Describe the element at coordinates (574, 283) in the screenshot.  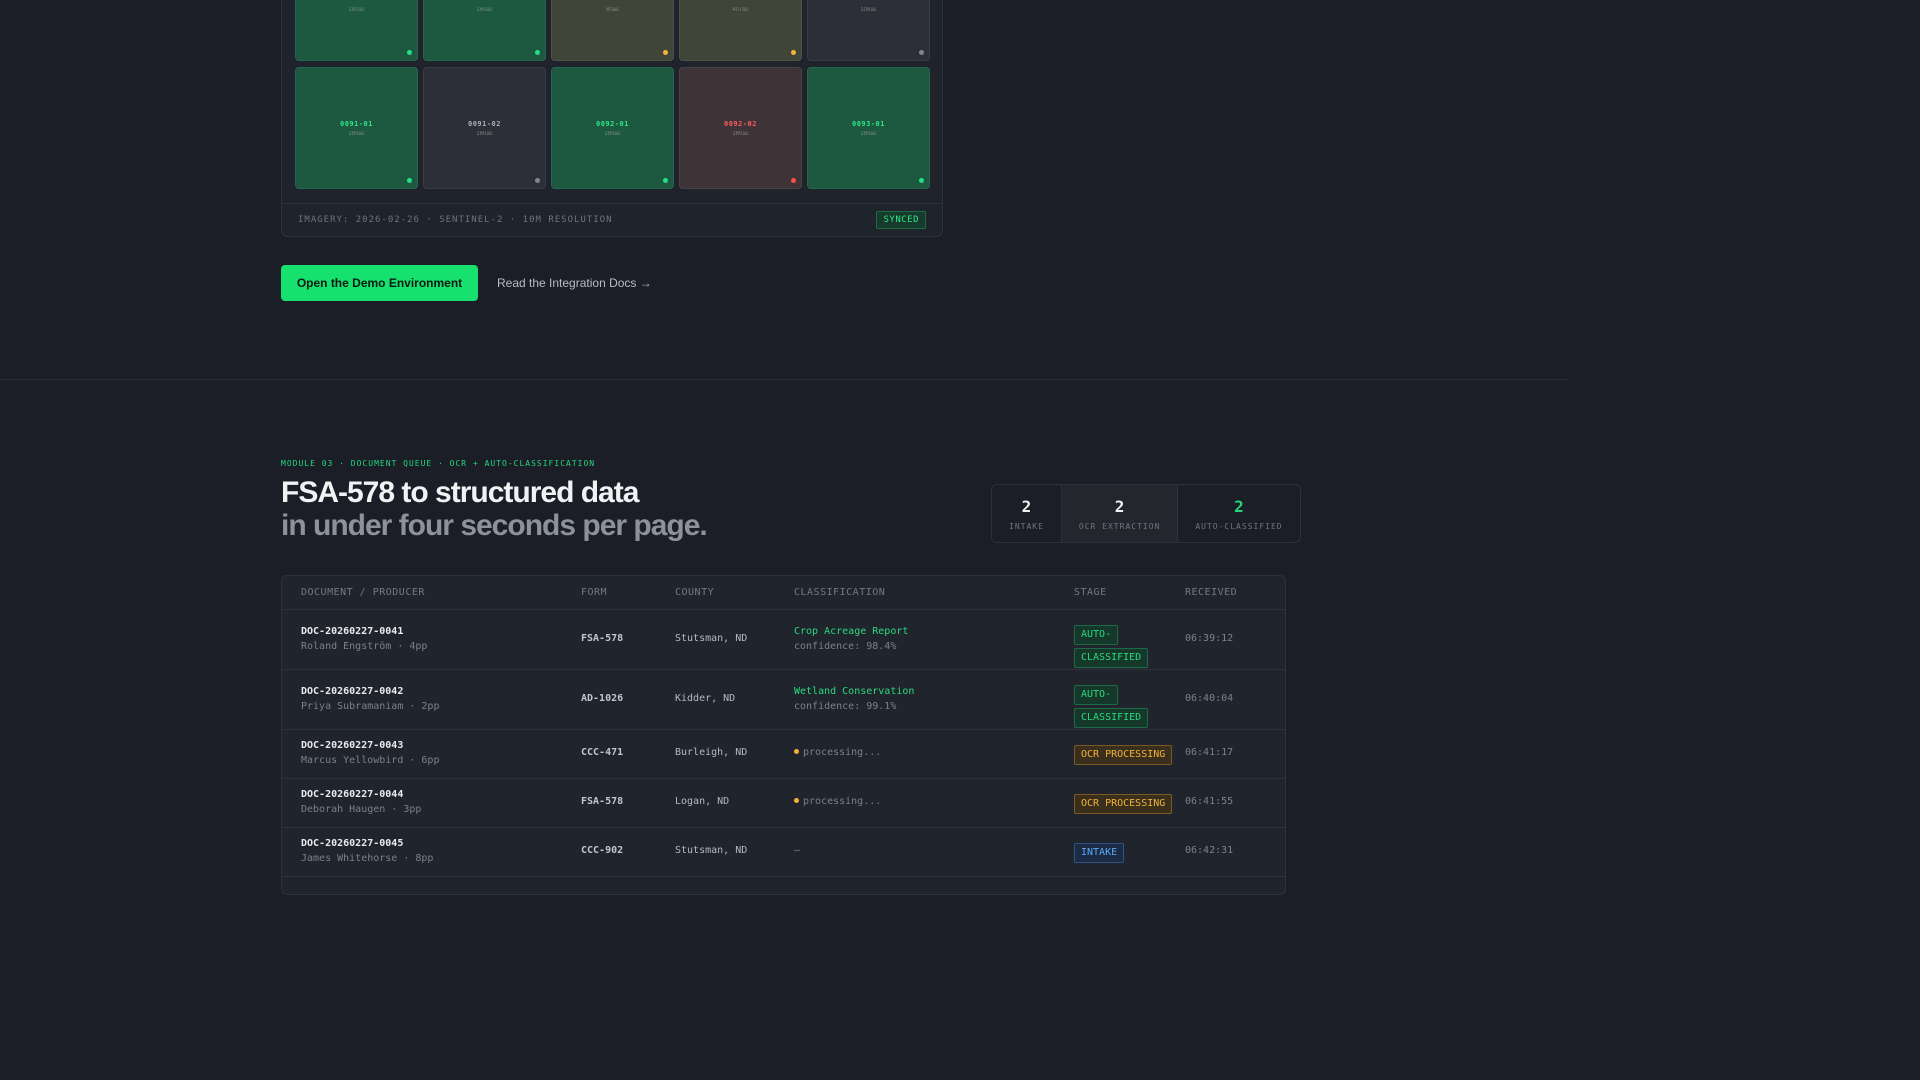
I see `integration-docs-link: Read the Integration Docs →` at that location.